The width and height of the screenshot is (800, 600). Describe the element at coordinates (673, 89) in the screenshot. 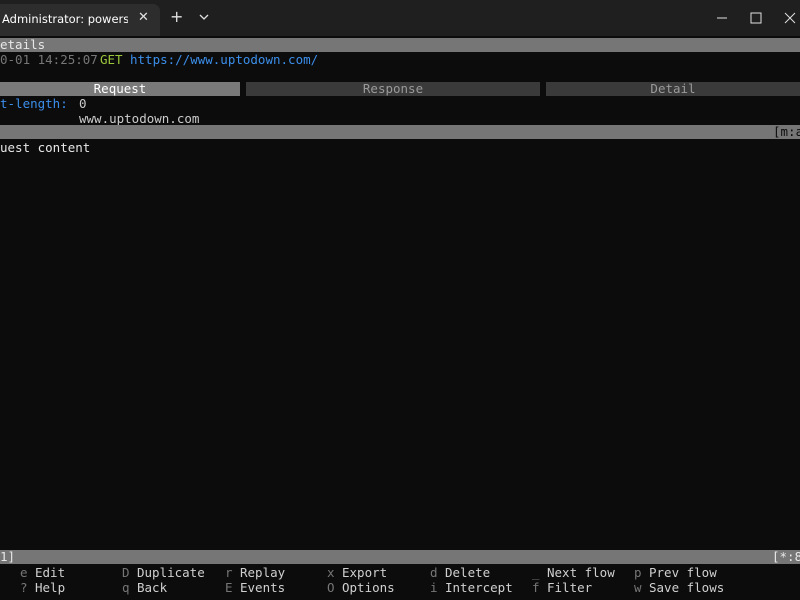

I see `tab-detail: Detail` at that location.